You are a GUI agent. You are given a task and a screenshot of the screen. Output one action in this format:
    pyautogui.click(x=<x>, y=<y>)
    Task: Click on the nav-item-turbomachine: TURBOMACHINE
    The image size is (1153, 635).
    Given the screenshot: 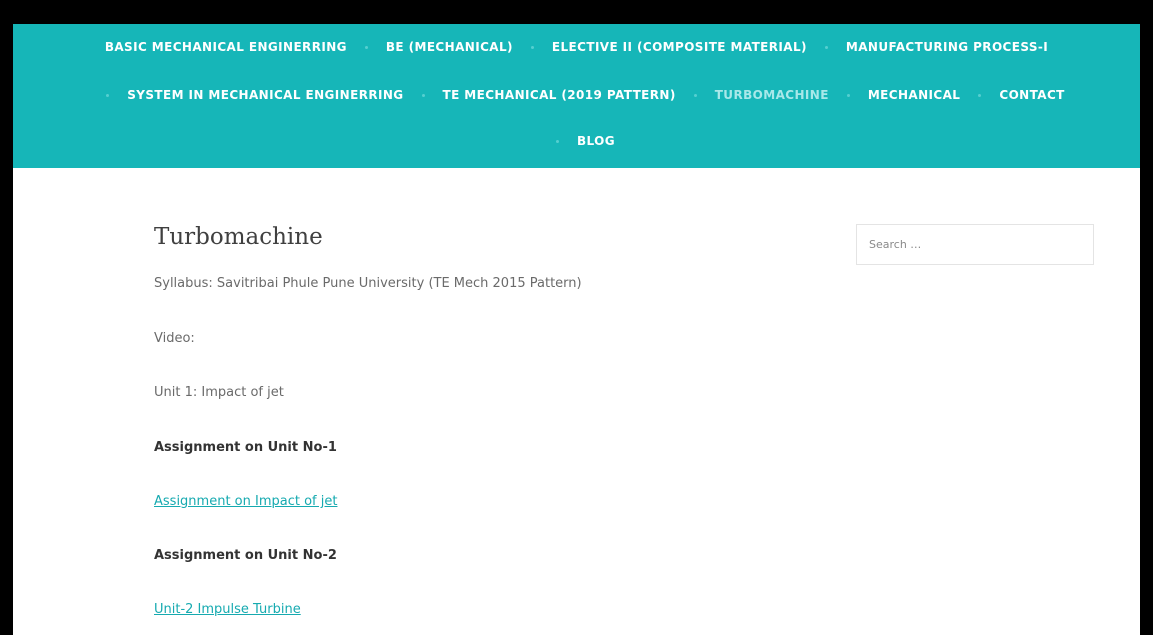 What is the action you would take?
    pyautogui.click(x=772, y=95)
    